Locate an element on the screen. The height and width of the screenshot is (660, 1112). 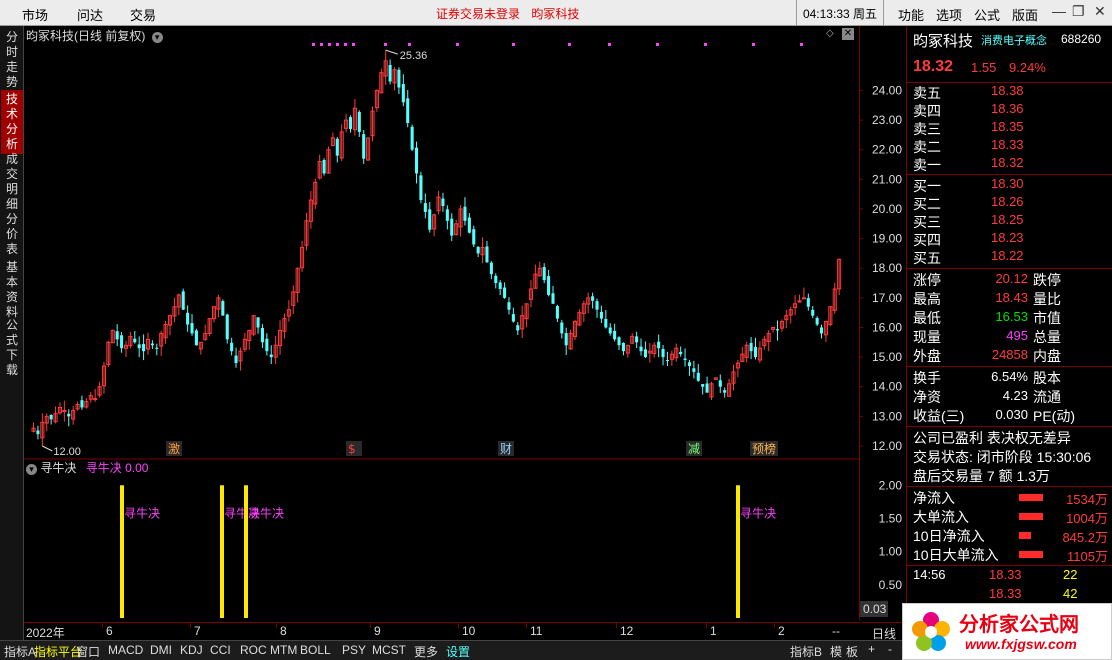
bottom-tab: PSY is located at coordinates (354, 650).